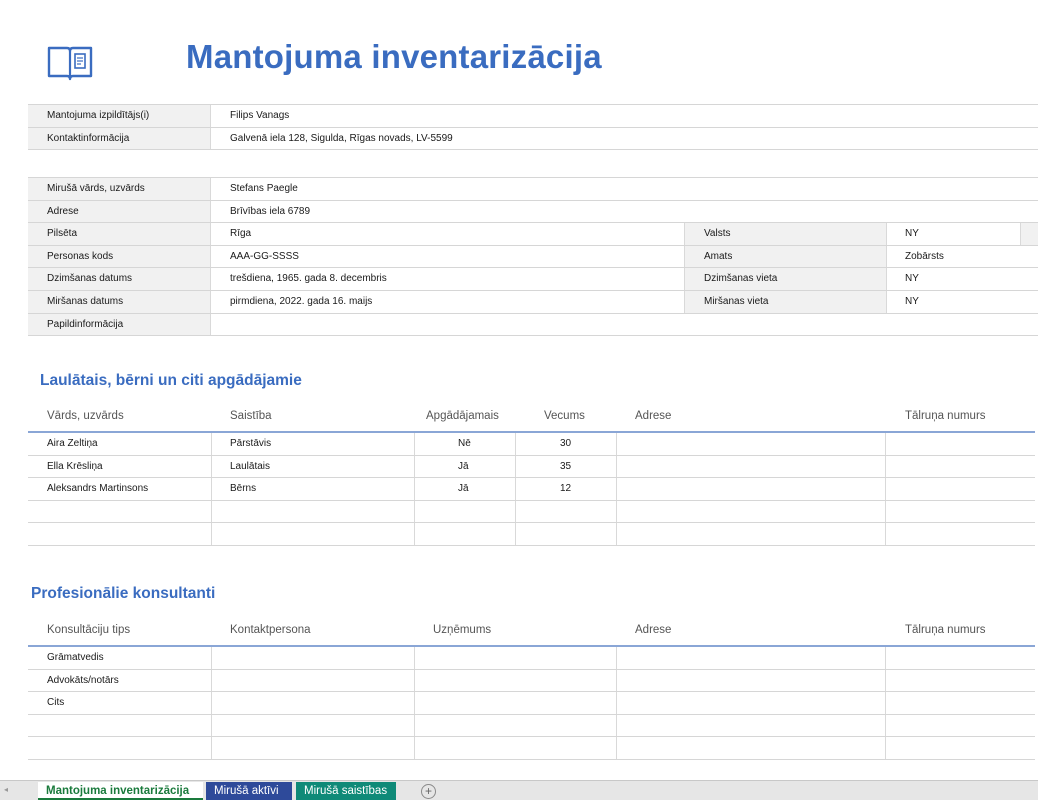  I want to click on scroll-left-icon: ◂, so click(6, 789).